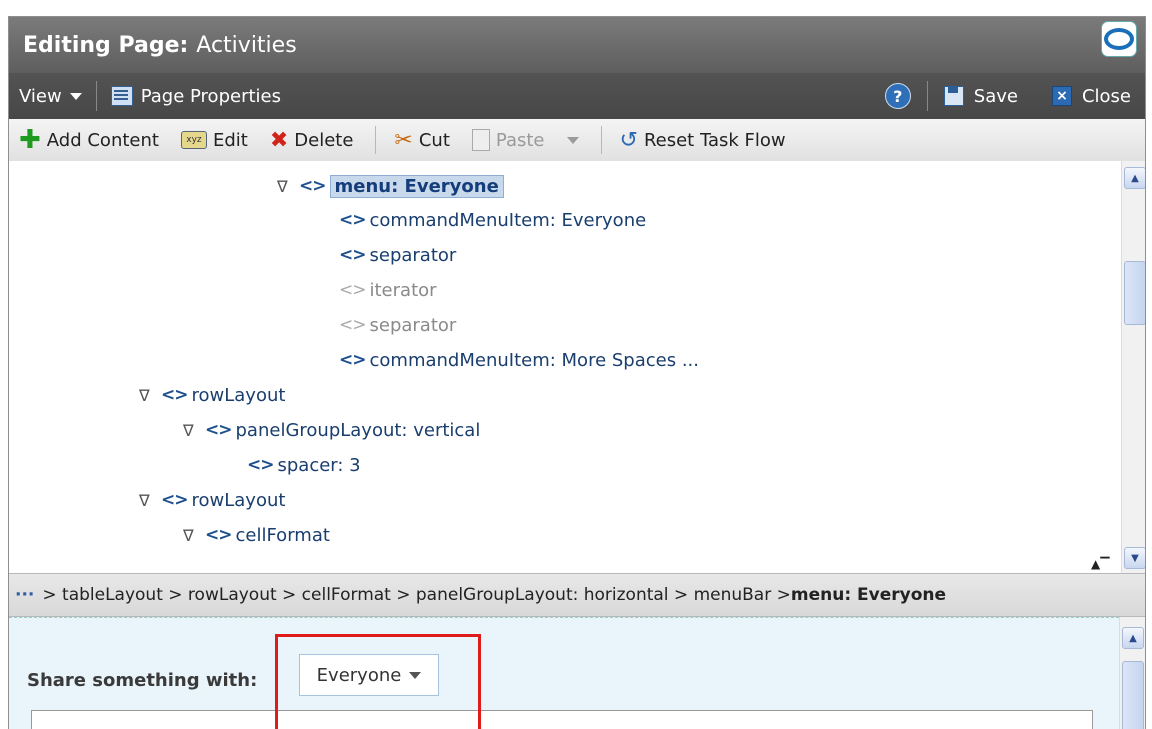  Describe the element at coordinates (1133, 367) in the screenshot. I see `tree-scrollbar: ▲ ▼` at that location.